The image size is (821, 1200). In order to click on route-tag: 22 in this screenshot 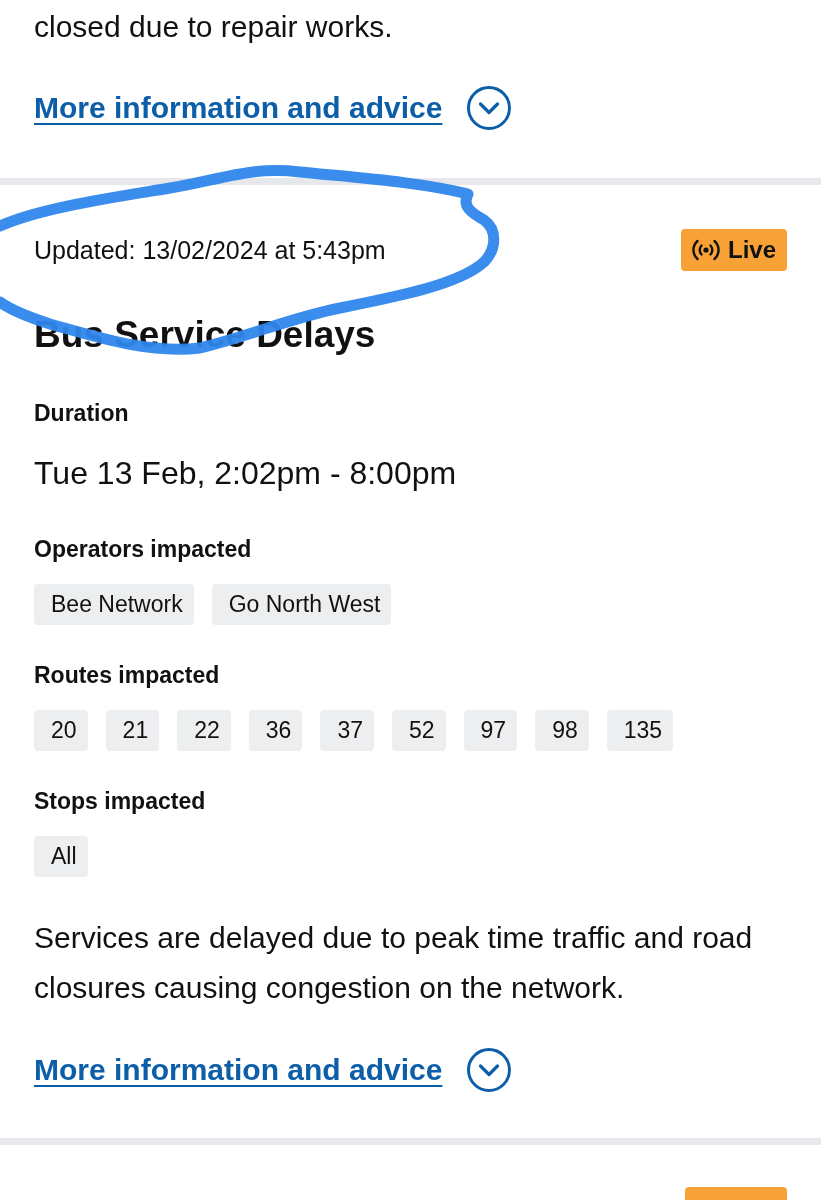, I will do `click(204, 730)`.